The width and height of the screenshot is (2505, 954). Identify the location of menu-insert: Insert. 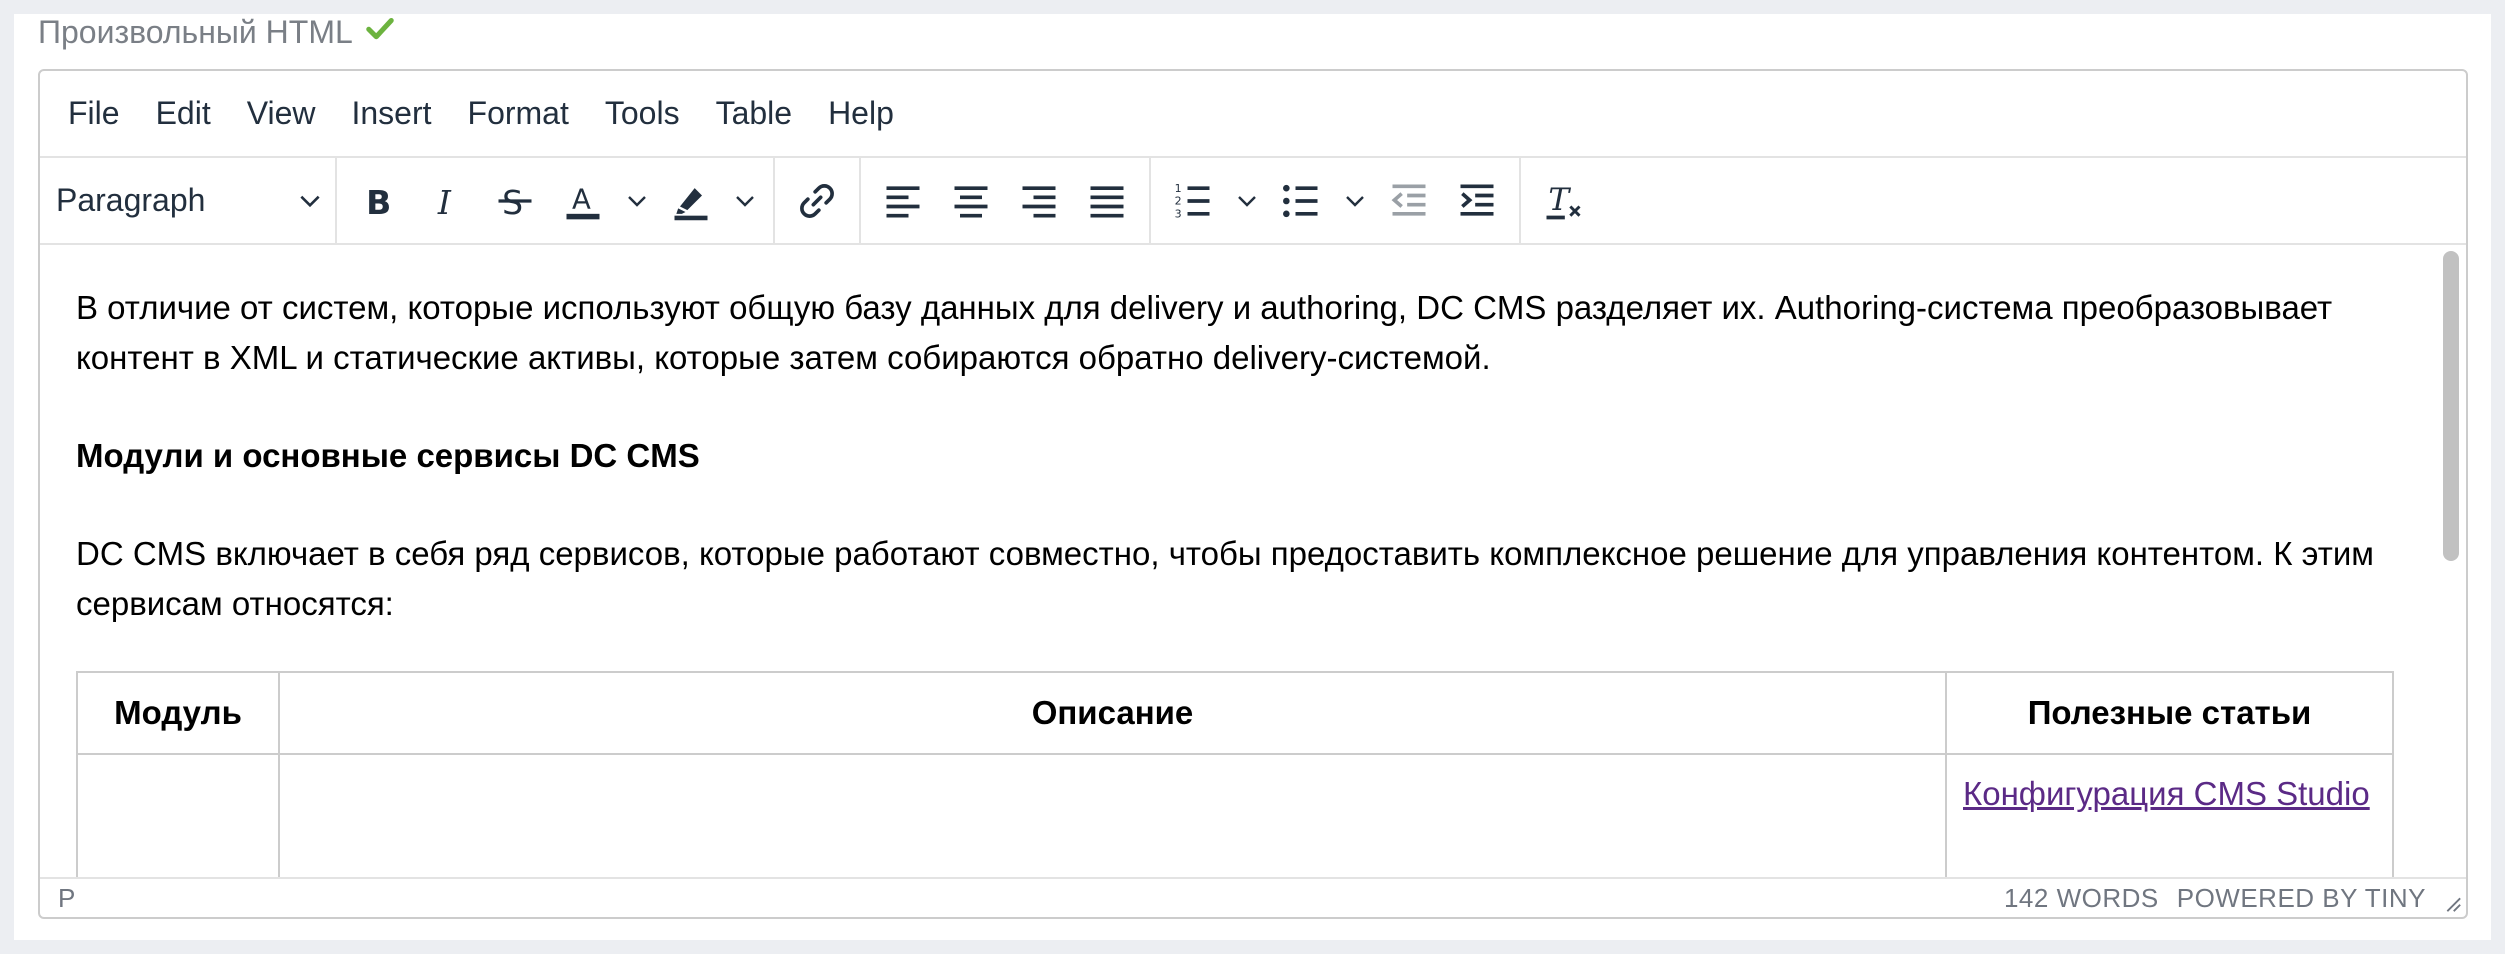
(391, 113).